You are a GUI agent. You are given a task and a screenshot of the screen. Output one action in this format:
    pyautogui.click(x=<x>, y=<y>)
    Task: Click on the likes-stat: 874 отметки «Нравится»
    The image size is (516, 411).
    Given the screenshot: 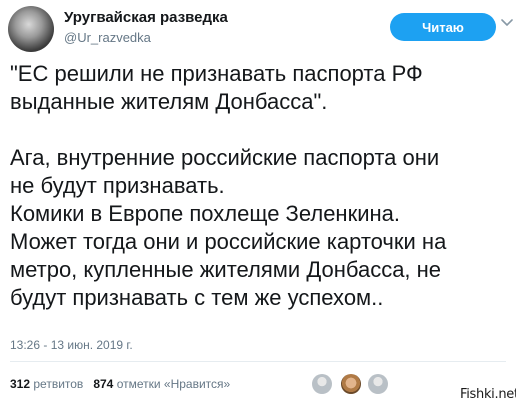 What is the action you would take?
    pyautogui.click(x=161, y=384)
    